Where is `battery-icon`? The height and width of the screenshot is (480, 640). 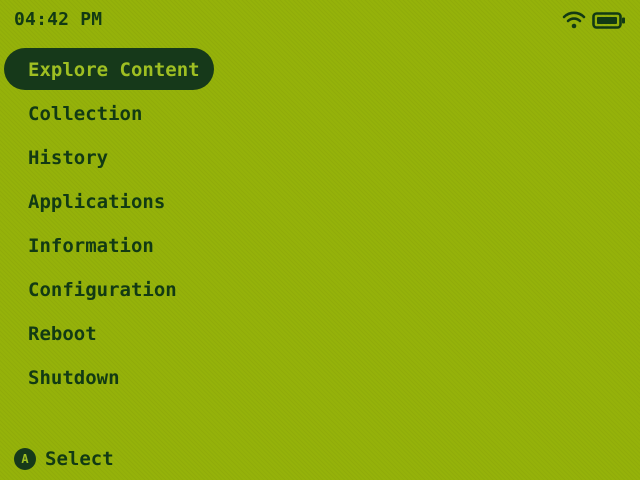 battery-icon is located at coordinates (608, 20).